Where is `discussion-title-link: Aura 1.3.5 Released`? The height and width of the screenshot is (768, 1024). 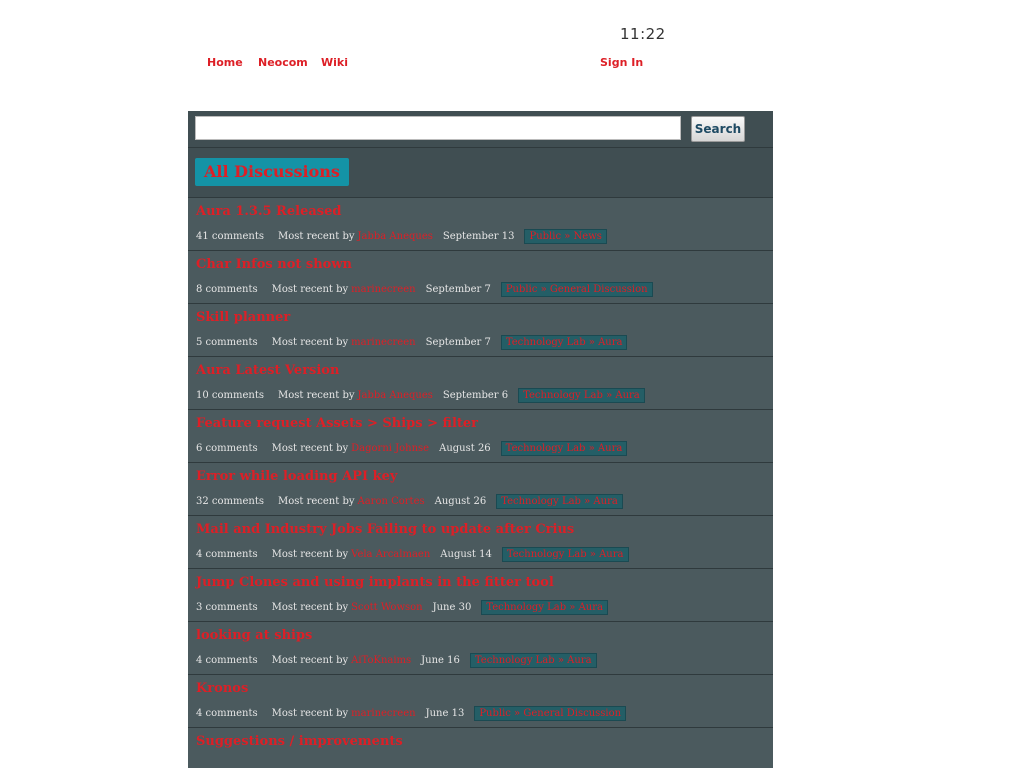
discussion-title-link: Aura 1.3.5 Released is located at coordinates (268, 211).